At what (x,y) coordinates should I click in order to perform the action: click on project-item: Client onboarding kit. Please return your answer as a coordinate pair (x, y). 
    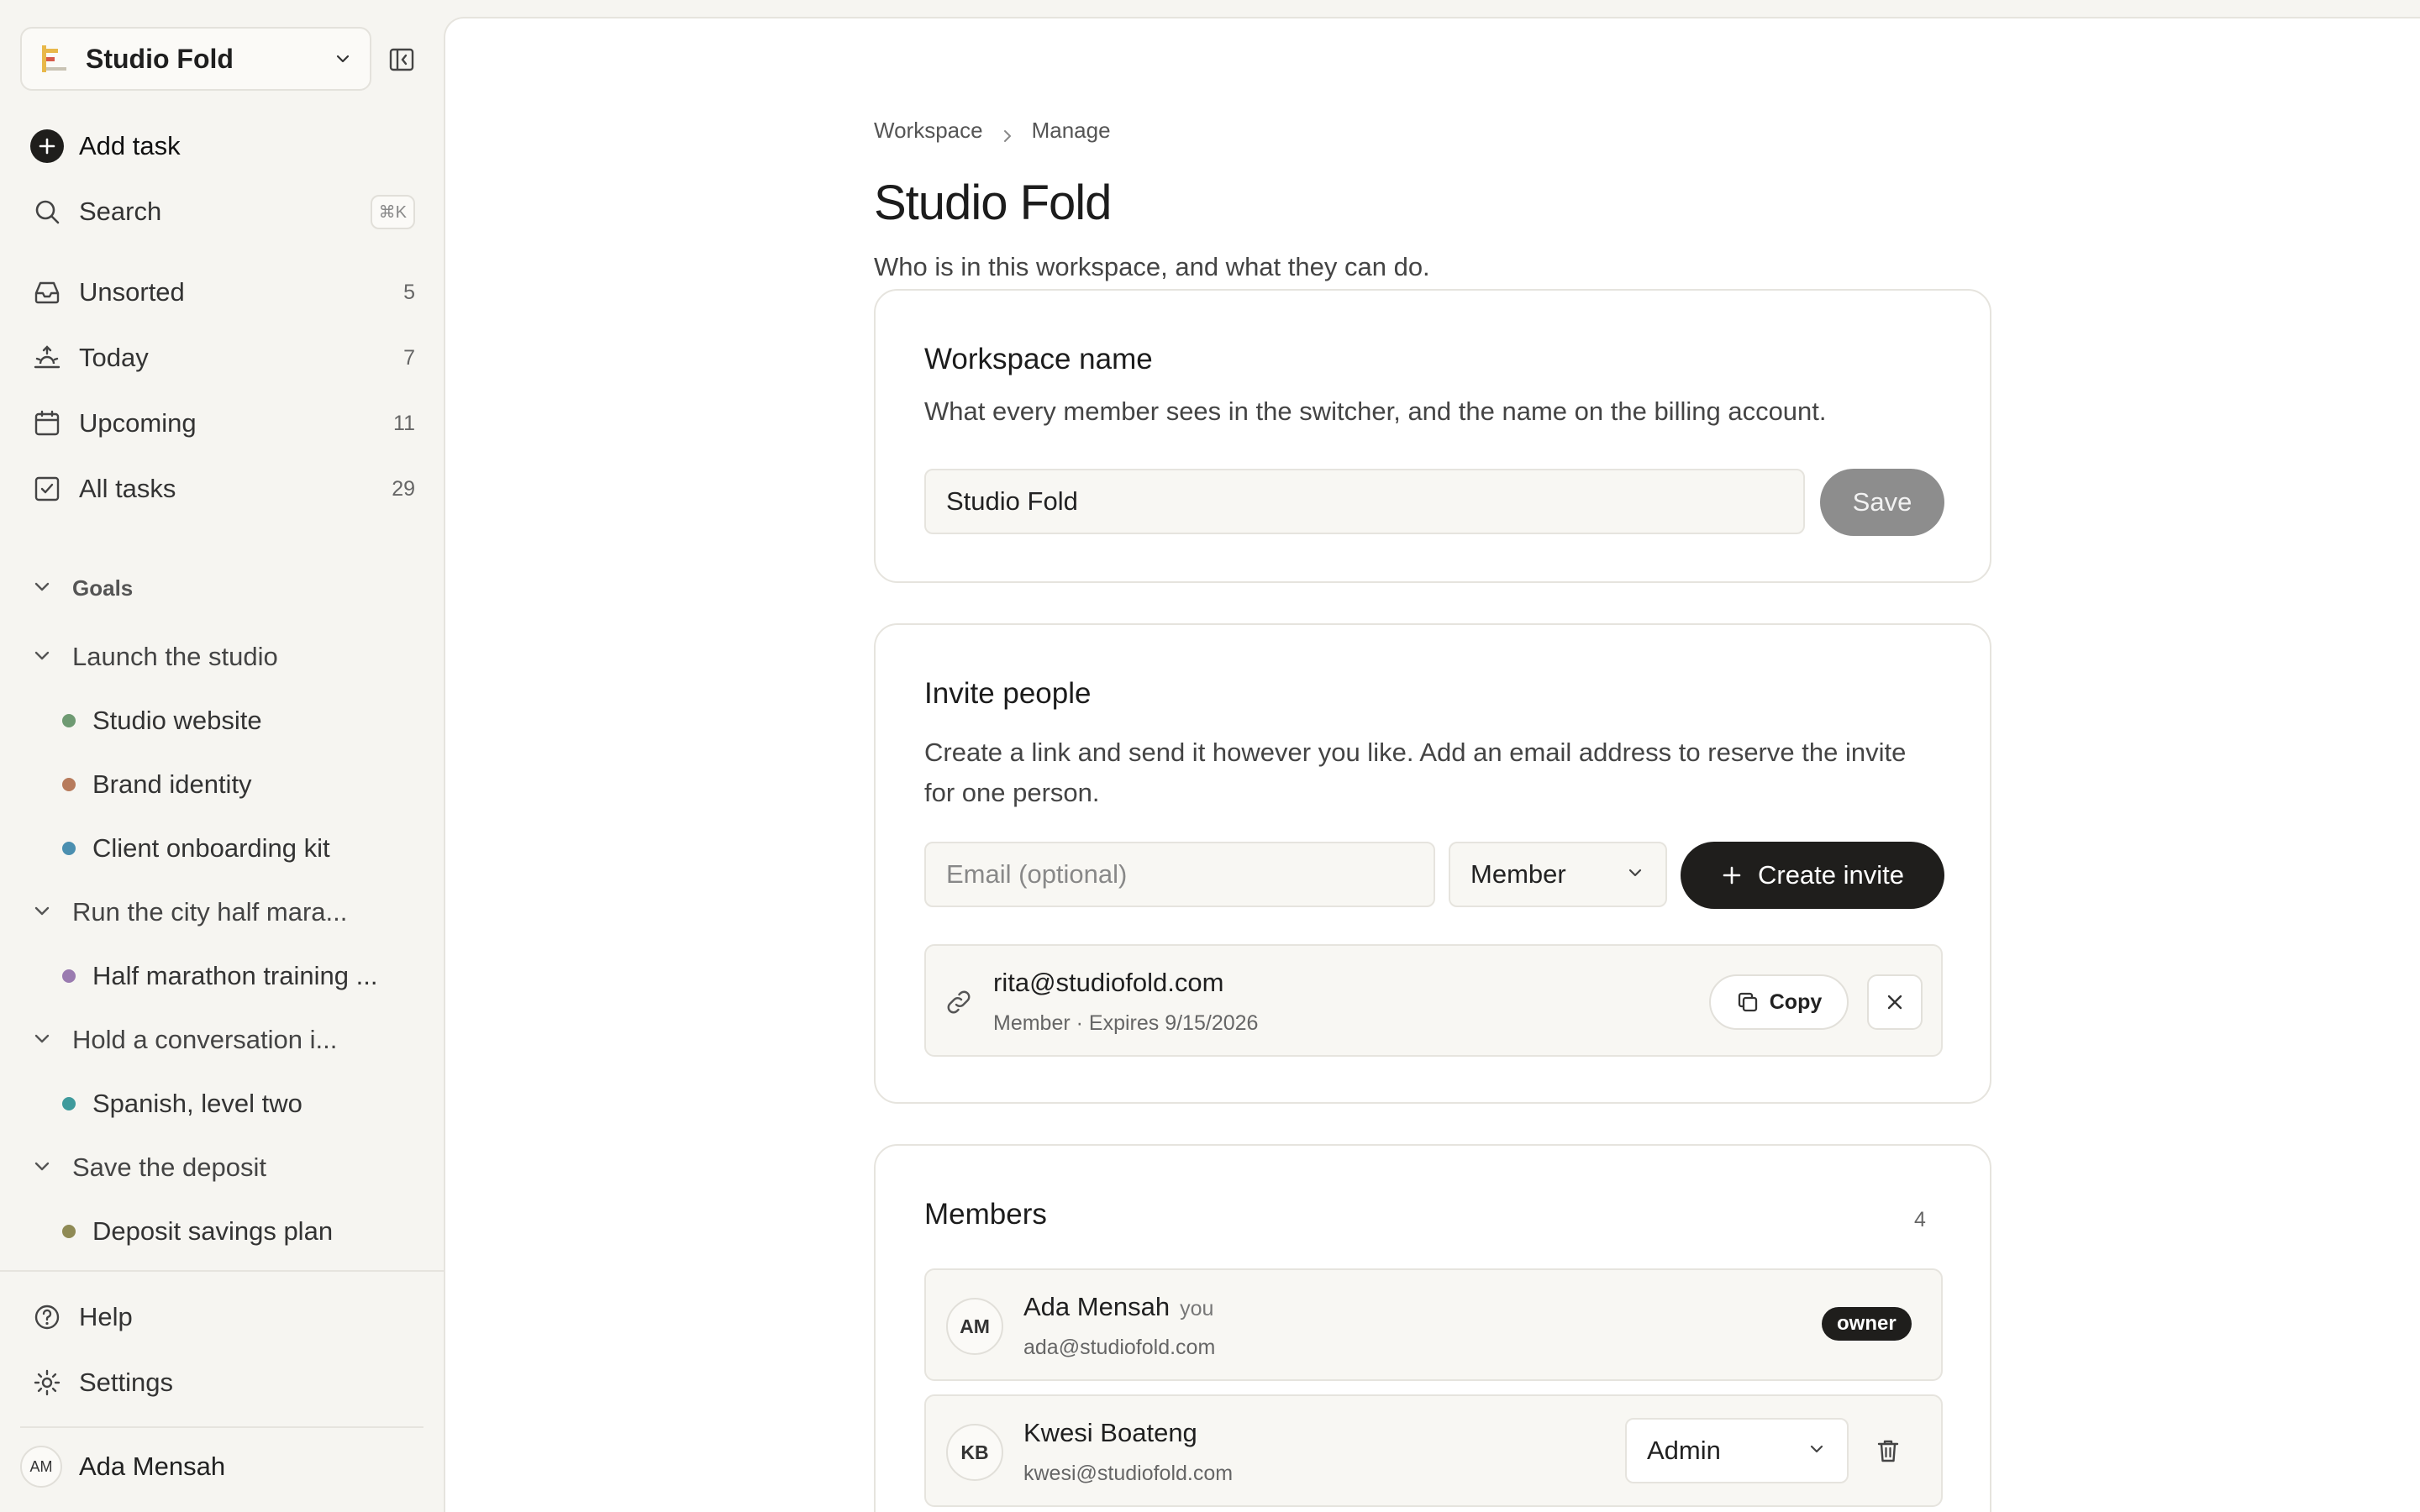
    Looking at the image, I should click on (239, 848).